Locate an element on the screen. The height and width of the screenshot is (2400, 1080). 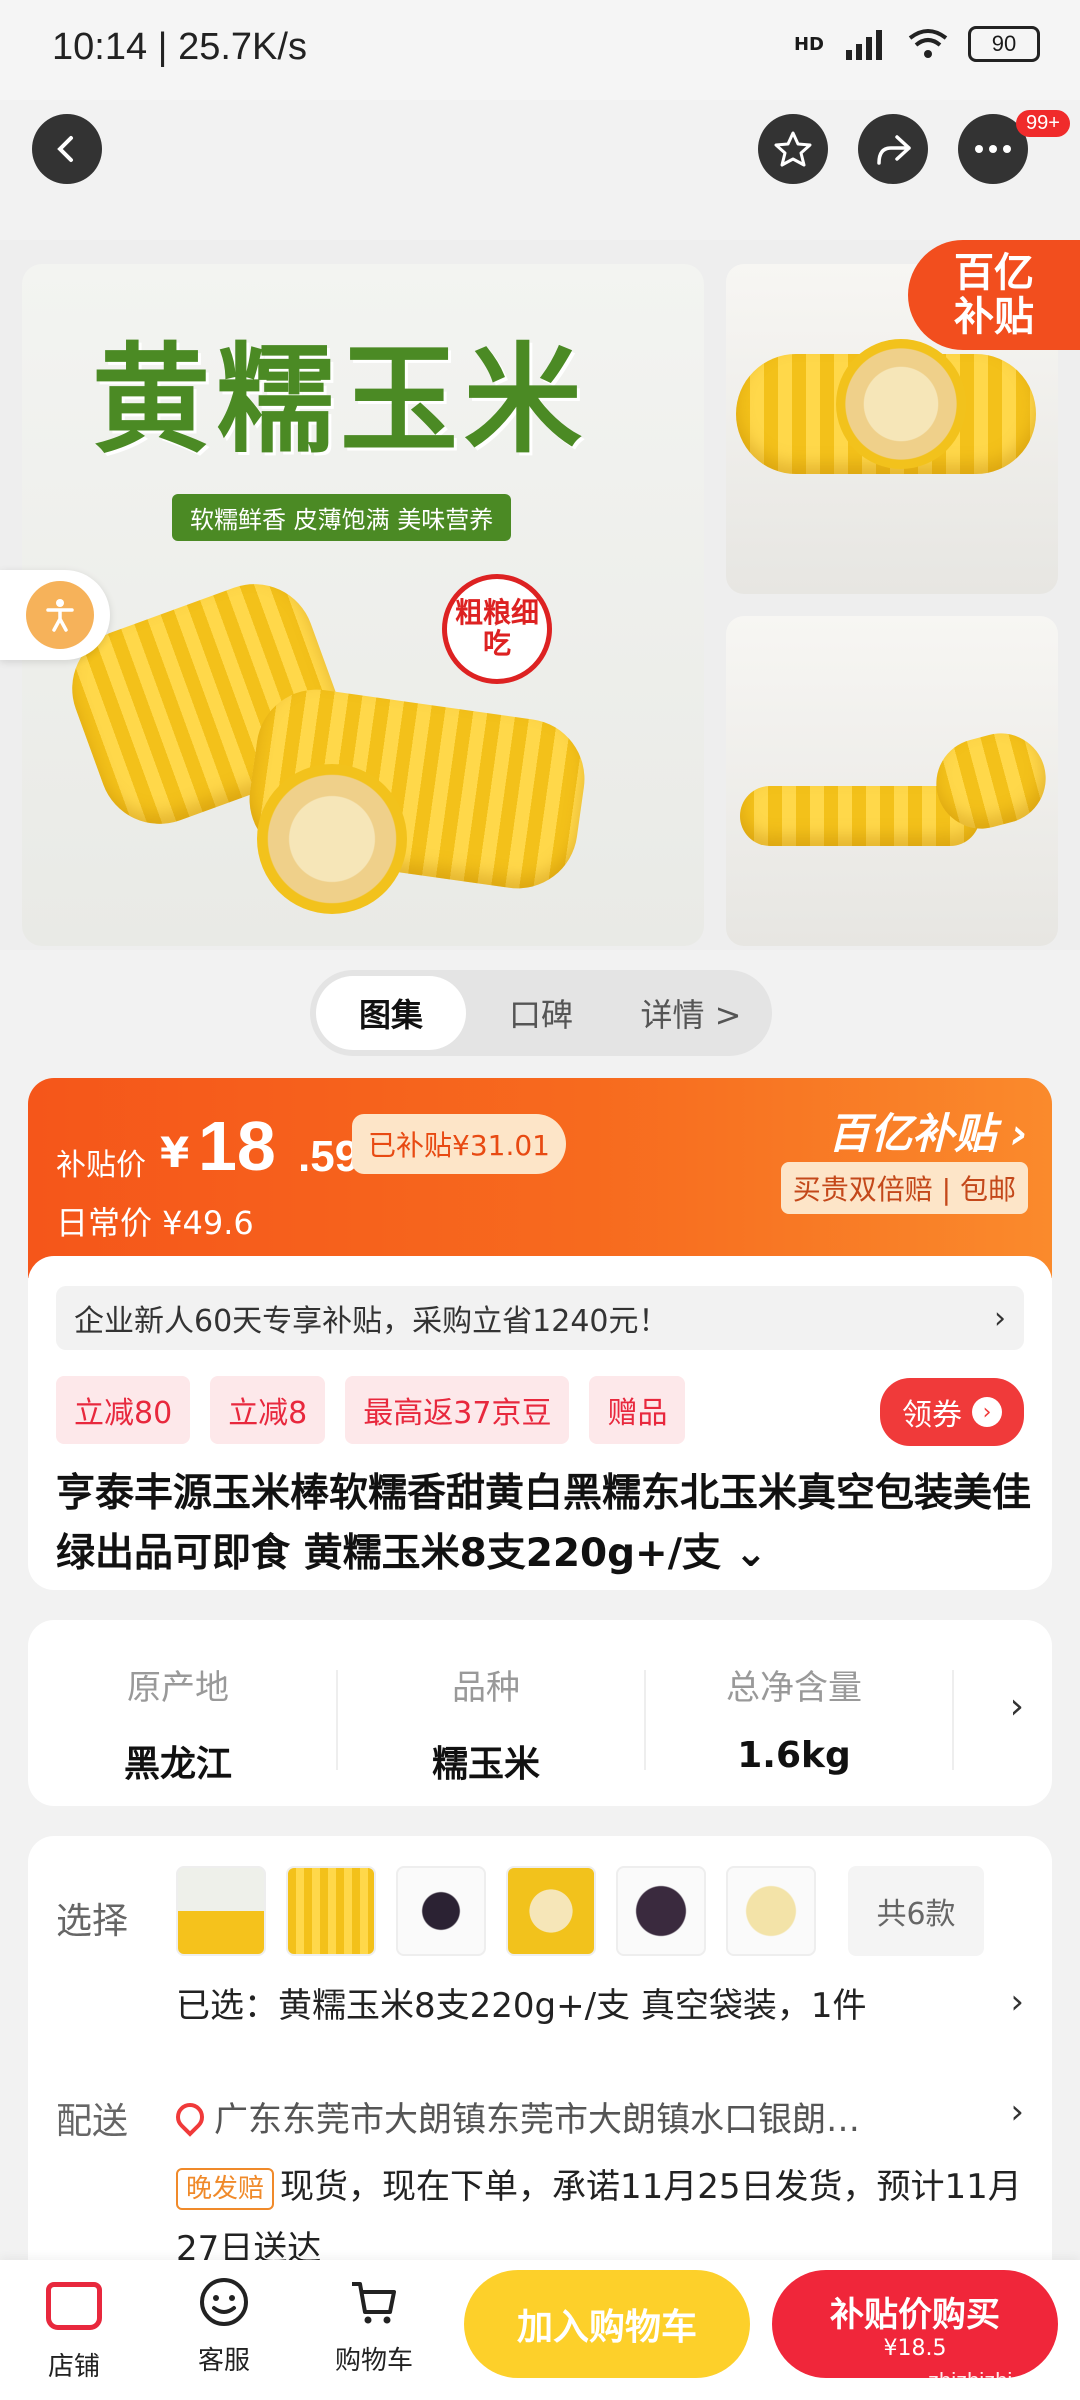
attribute-value: 黑龙江 is located at coordinates (177, 1764).